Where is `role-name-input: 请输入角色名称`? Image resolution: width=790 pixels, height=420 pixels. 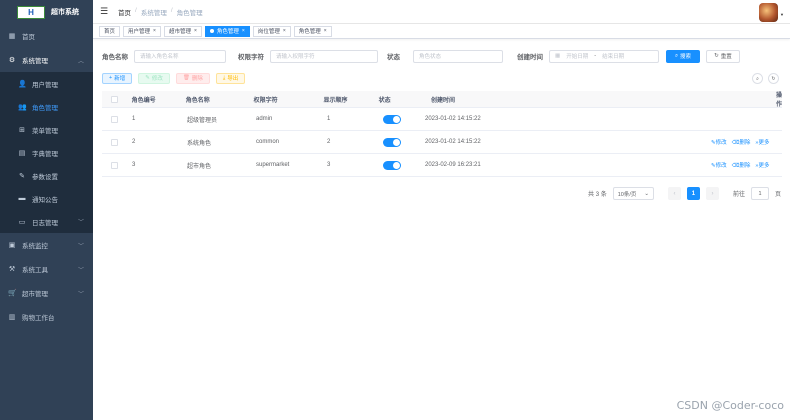
role-name-input: 请输入角色名称 is located at coordinates (180, 56).